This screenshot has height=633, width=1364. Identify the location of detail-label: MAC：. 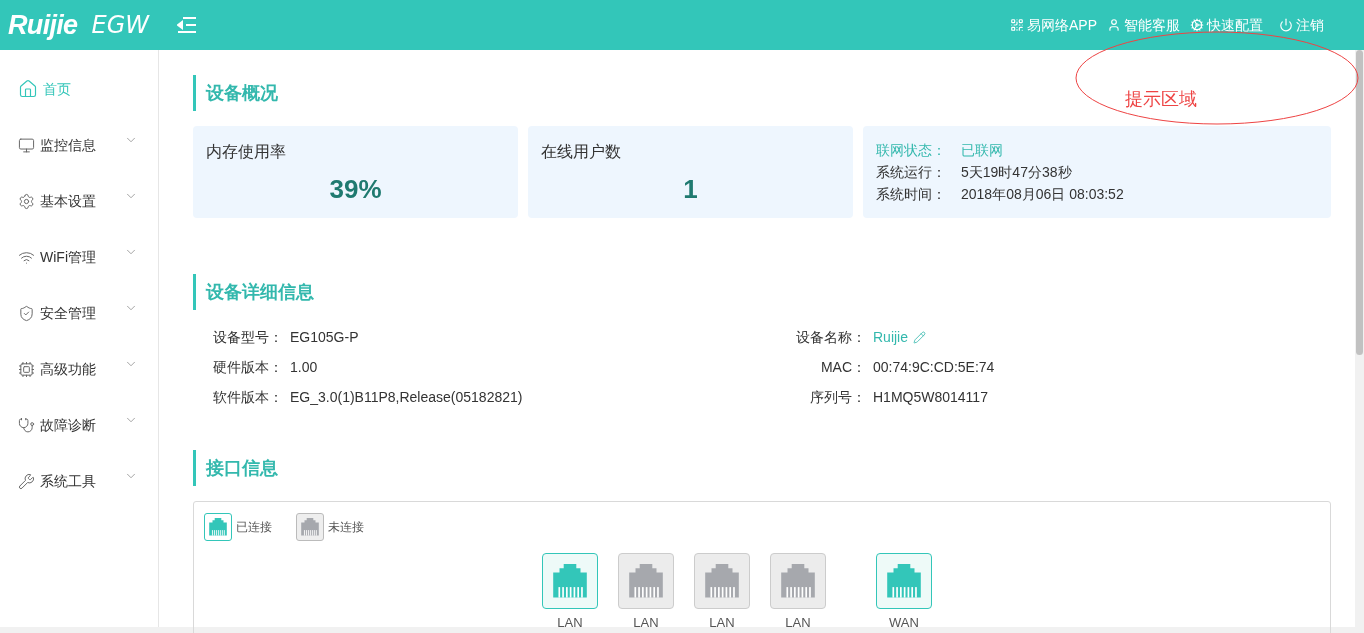
(842, 367).